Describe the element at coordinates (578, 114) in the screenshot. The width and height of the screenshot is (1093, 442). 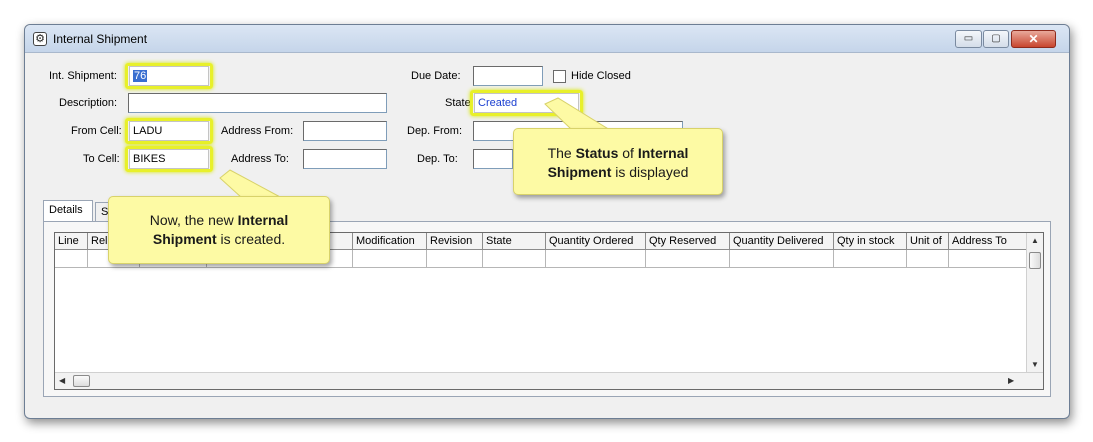
I see `status-callout-pointer` at that location.